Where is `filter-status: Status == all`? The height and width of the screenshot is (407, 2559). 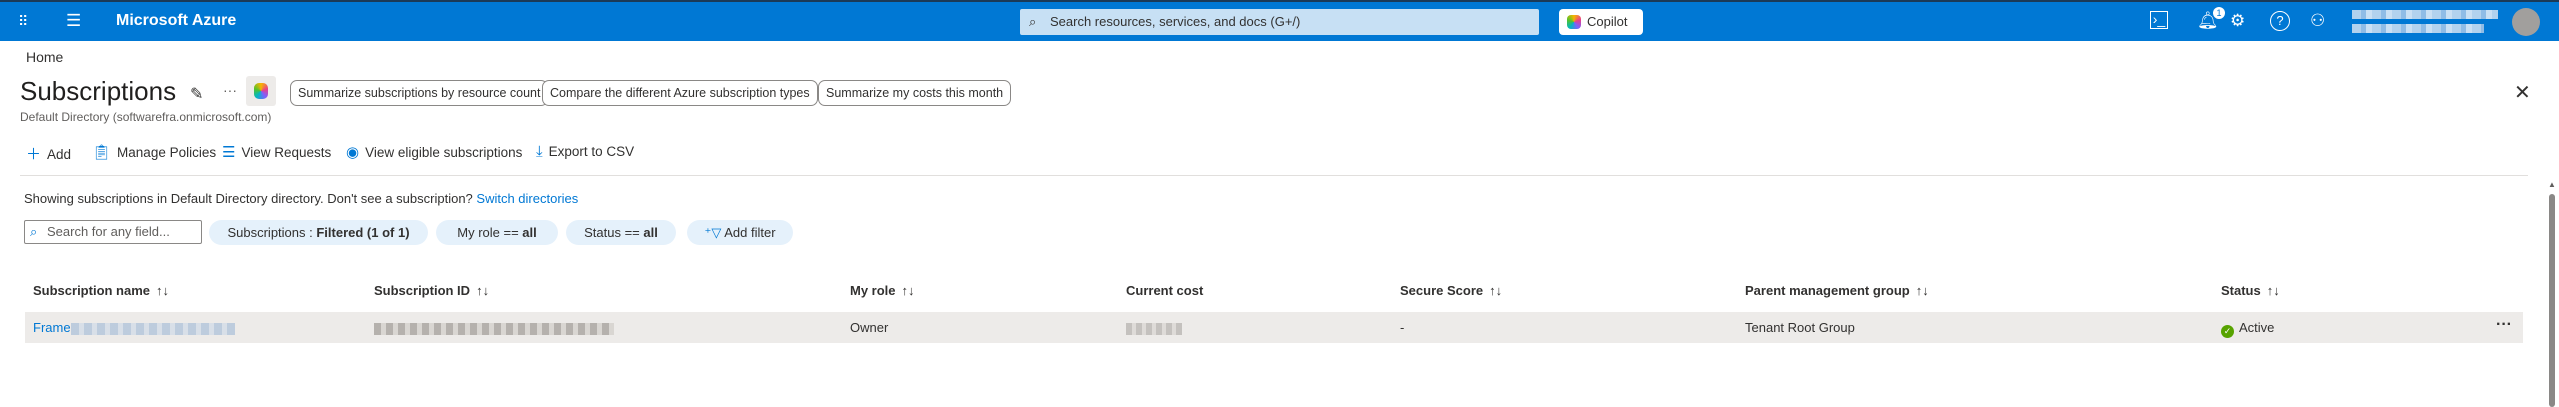 filter-status: Status == all is located at coordinates (621, 232).